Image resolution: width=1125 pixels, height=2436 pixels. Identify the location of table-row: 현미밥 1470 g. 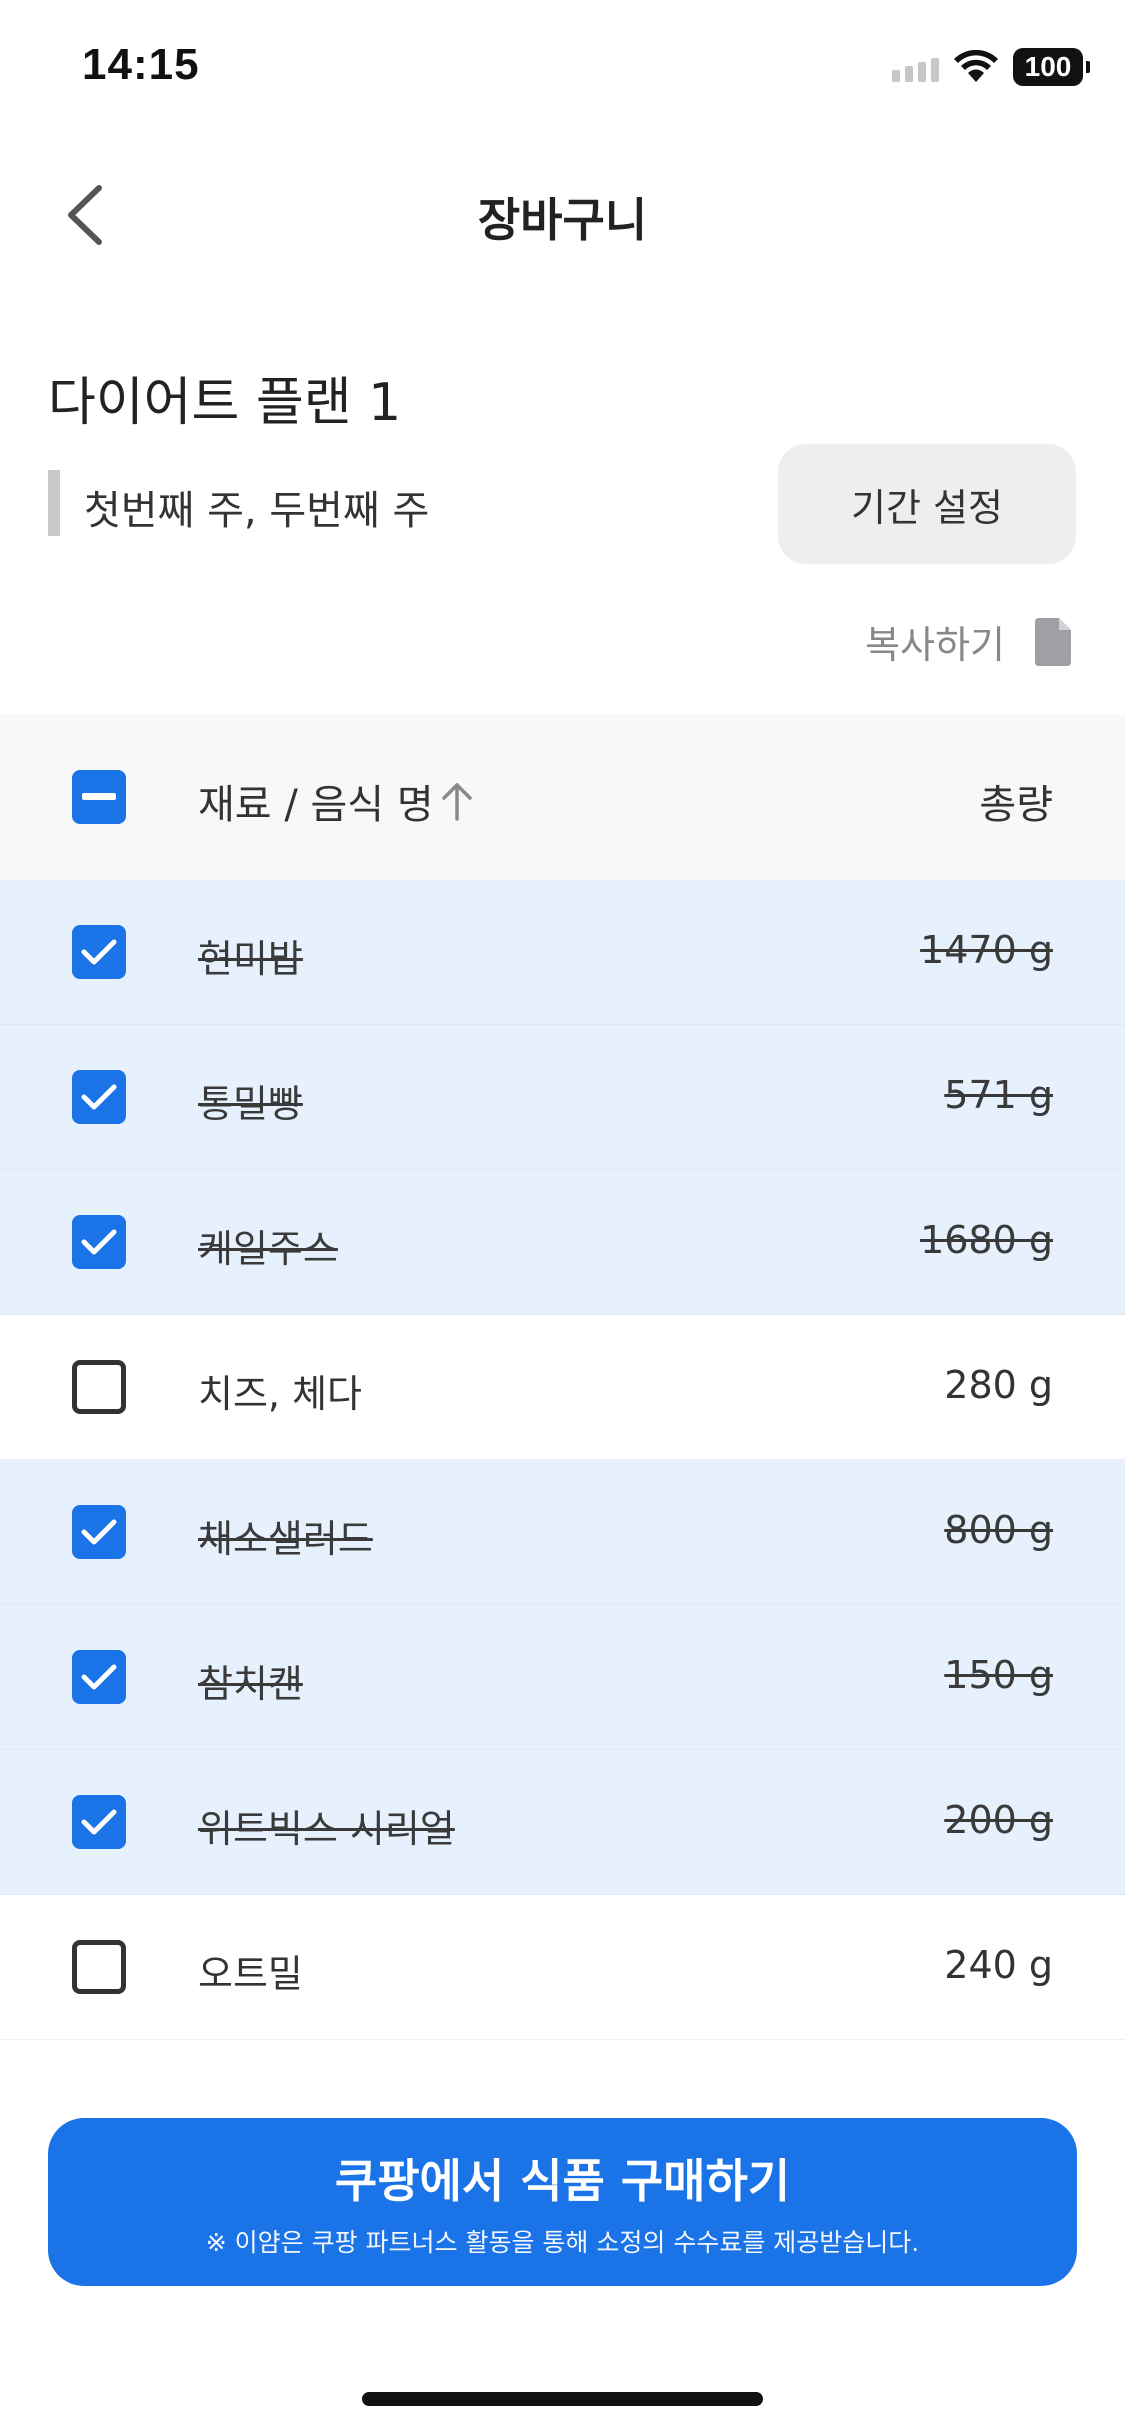
(562, 952).